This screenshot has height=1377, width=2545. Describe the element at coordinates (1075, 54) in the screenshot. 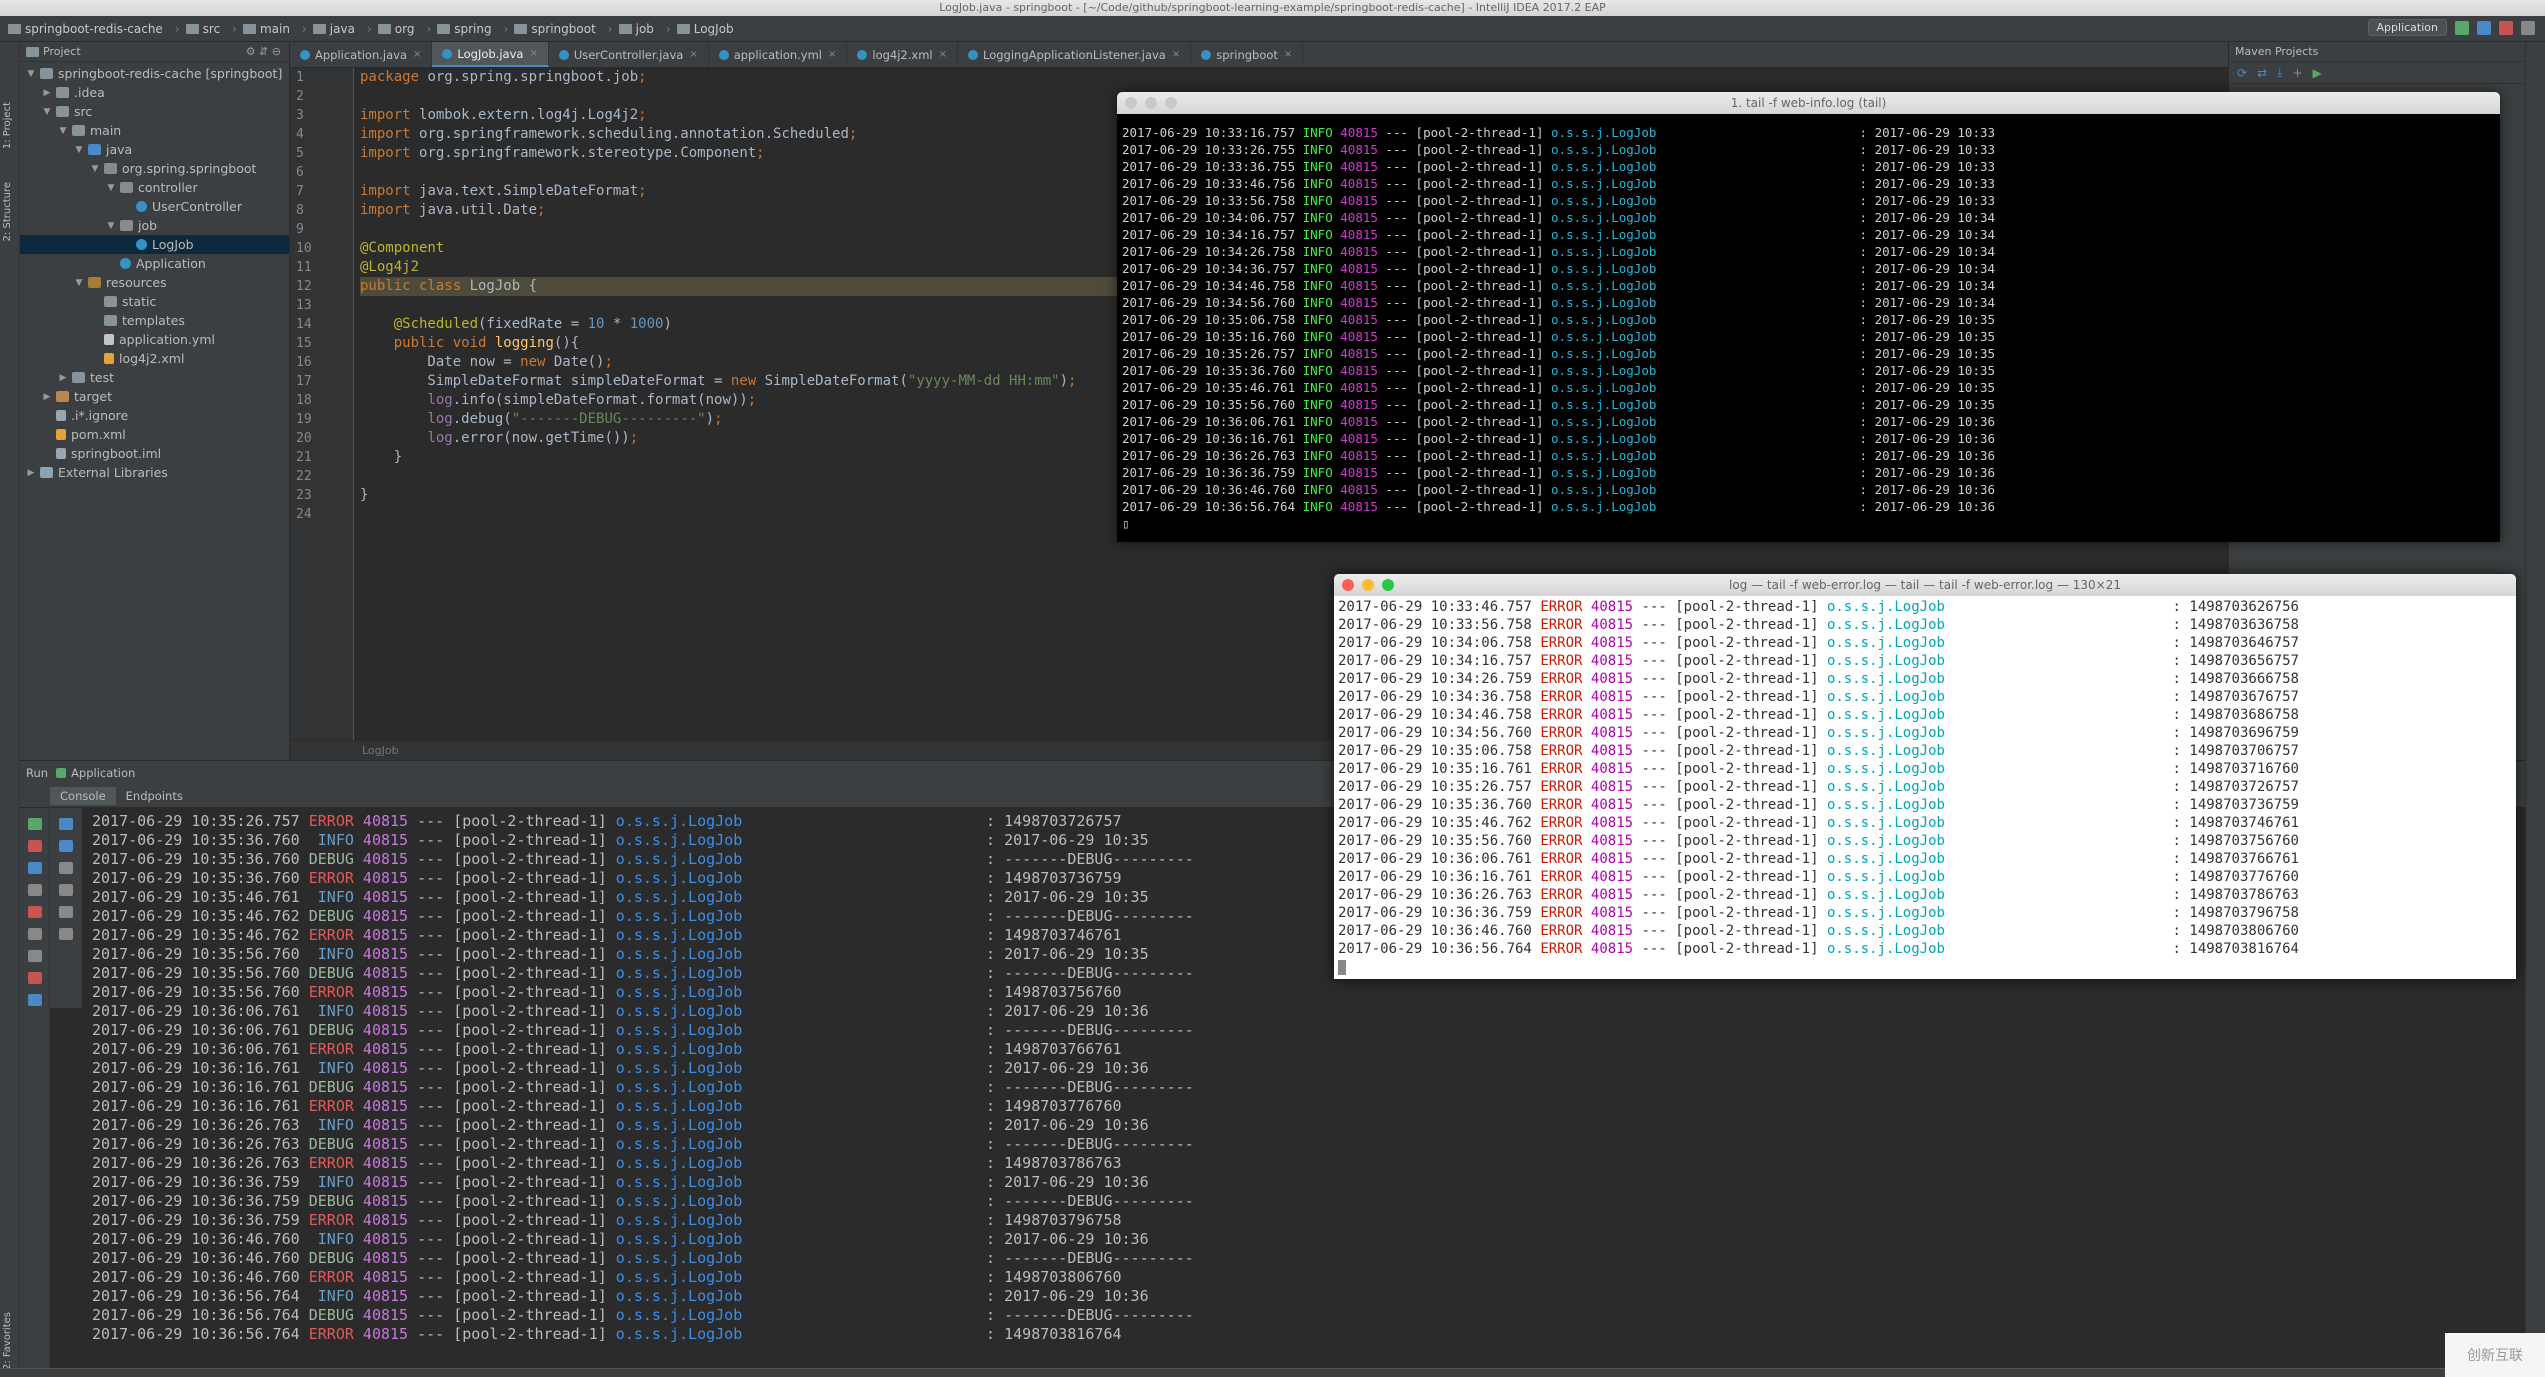

I see `editor-tab: LoggingApplicationListener.java ×` at that location.